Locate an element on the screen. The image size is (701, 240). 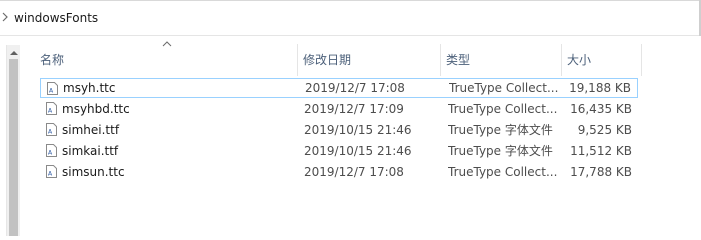
file-date-modified: 2019/12/7 17:09 is located at coordinates (354, 109).